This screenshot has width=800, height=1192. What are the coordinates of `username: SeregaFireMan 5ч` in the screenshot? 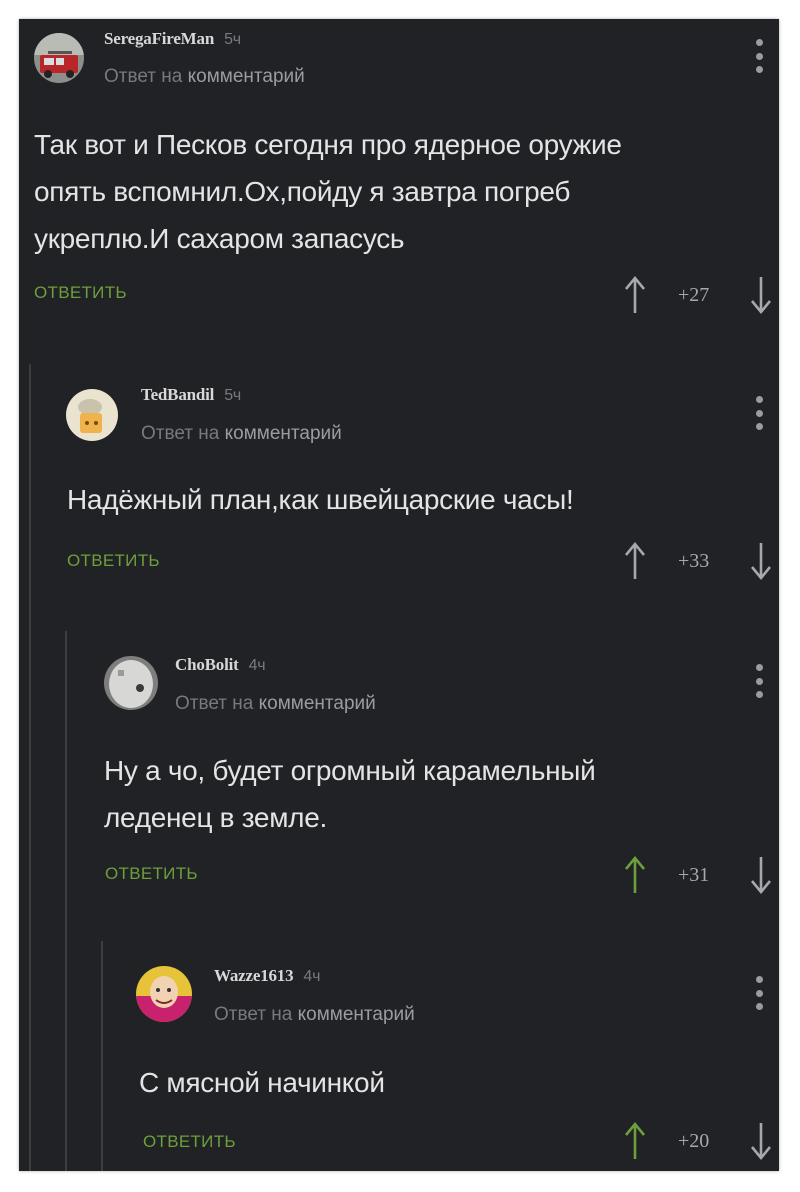 It's located at (172, 39).